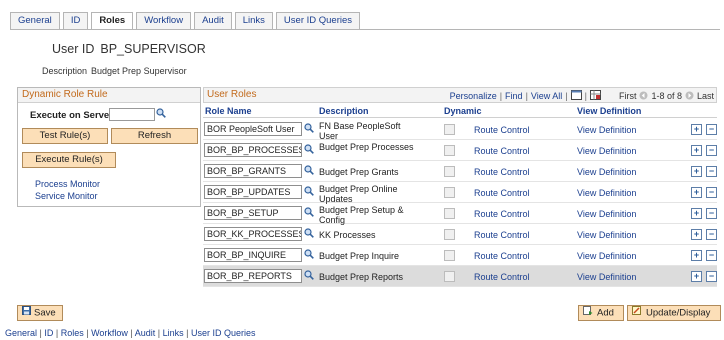  Describe the element at coordinates (318, 20) in the screenshot. I see `tab-user-id-queries: User ID Queries` at that location.